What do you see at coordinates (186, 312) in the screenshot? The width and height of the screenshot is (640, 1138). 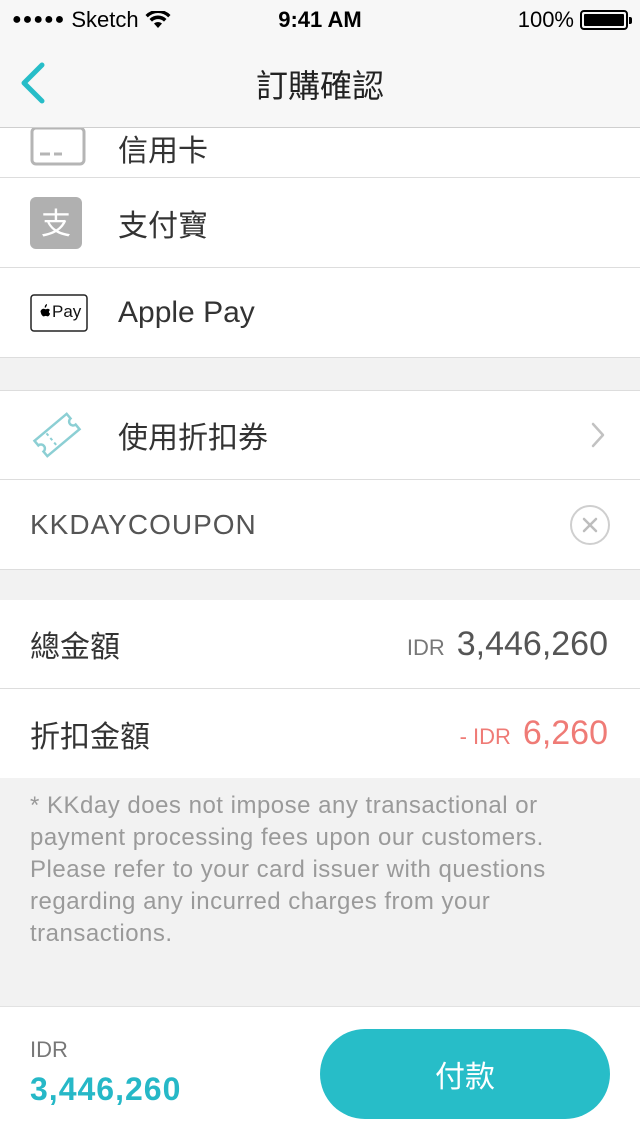 I see `payment-label-apple-pay: Apple Pay` at bounding box center [186, 312].